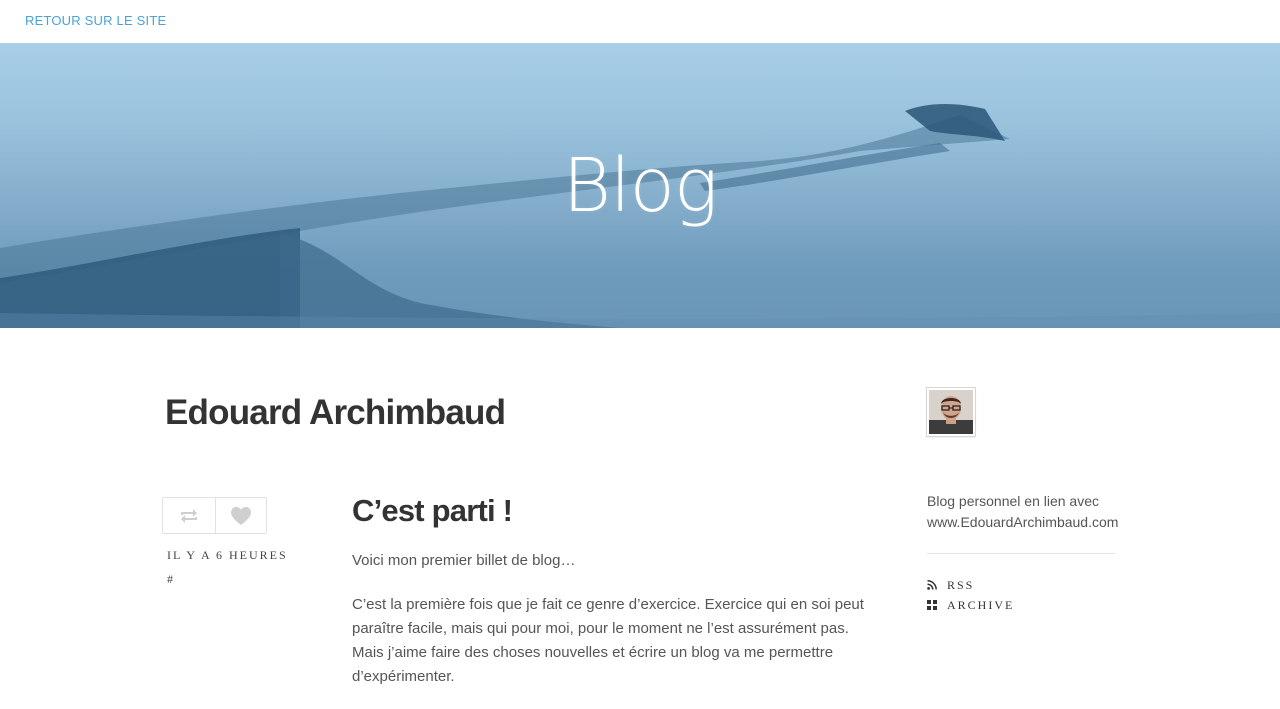  I want to click on blog-title: Blog, so click(640, 186).